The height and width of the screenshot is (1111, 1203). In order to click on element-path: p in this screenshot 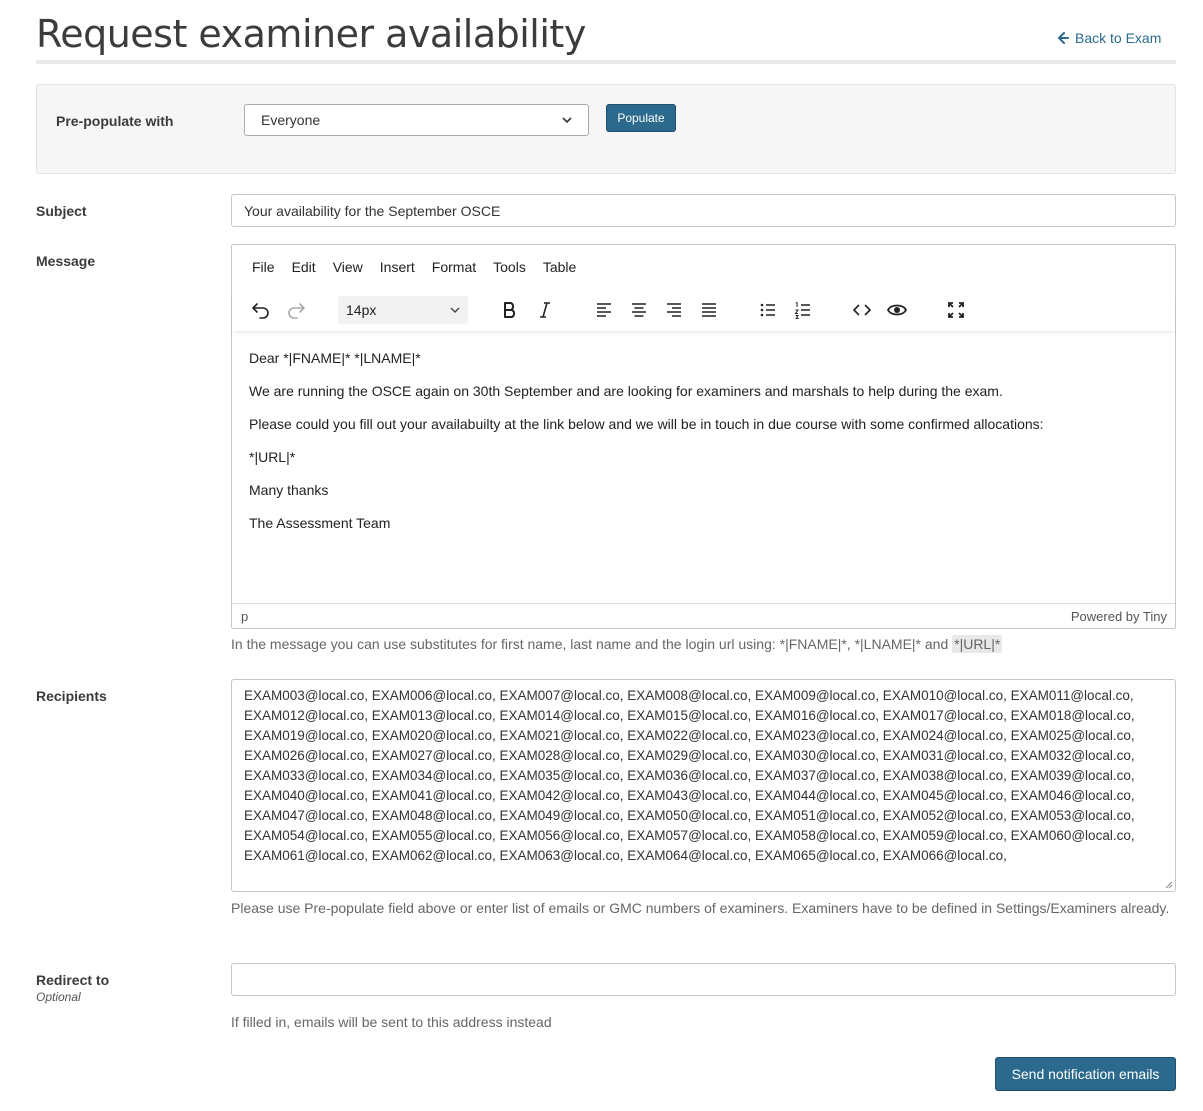, I will do `click(244, 616)`.